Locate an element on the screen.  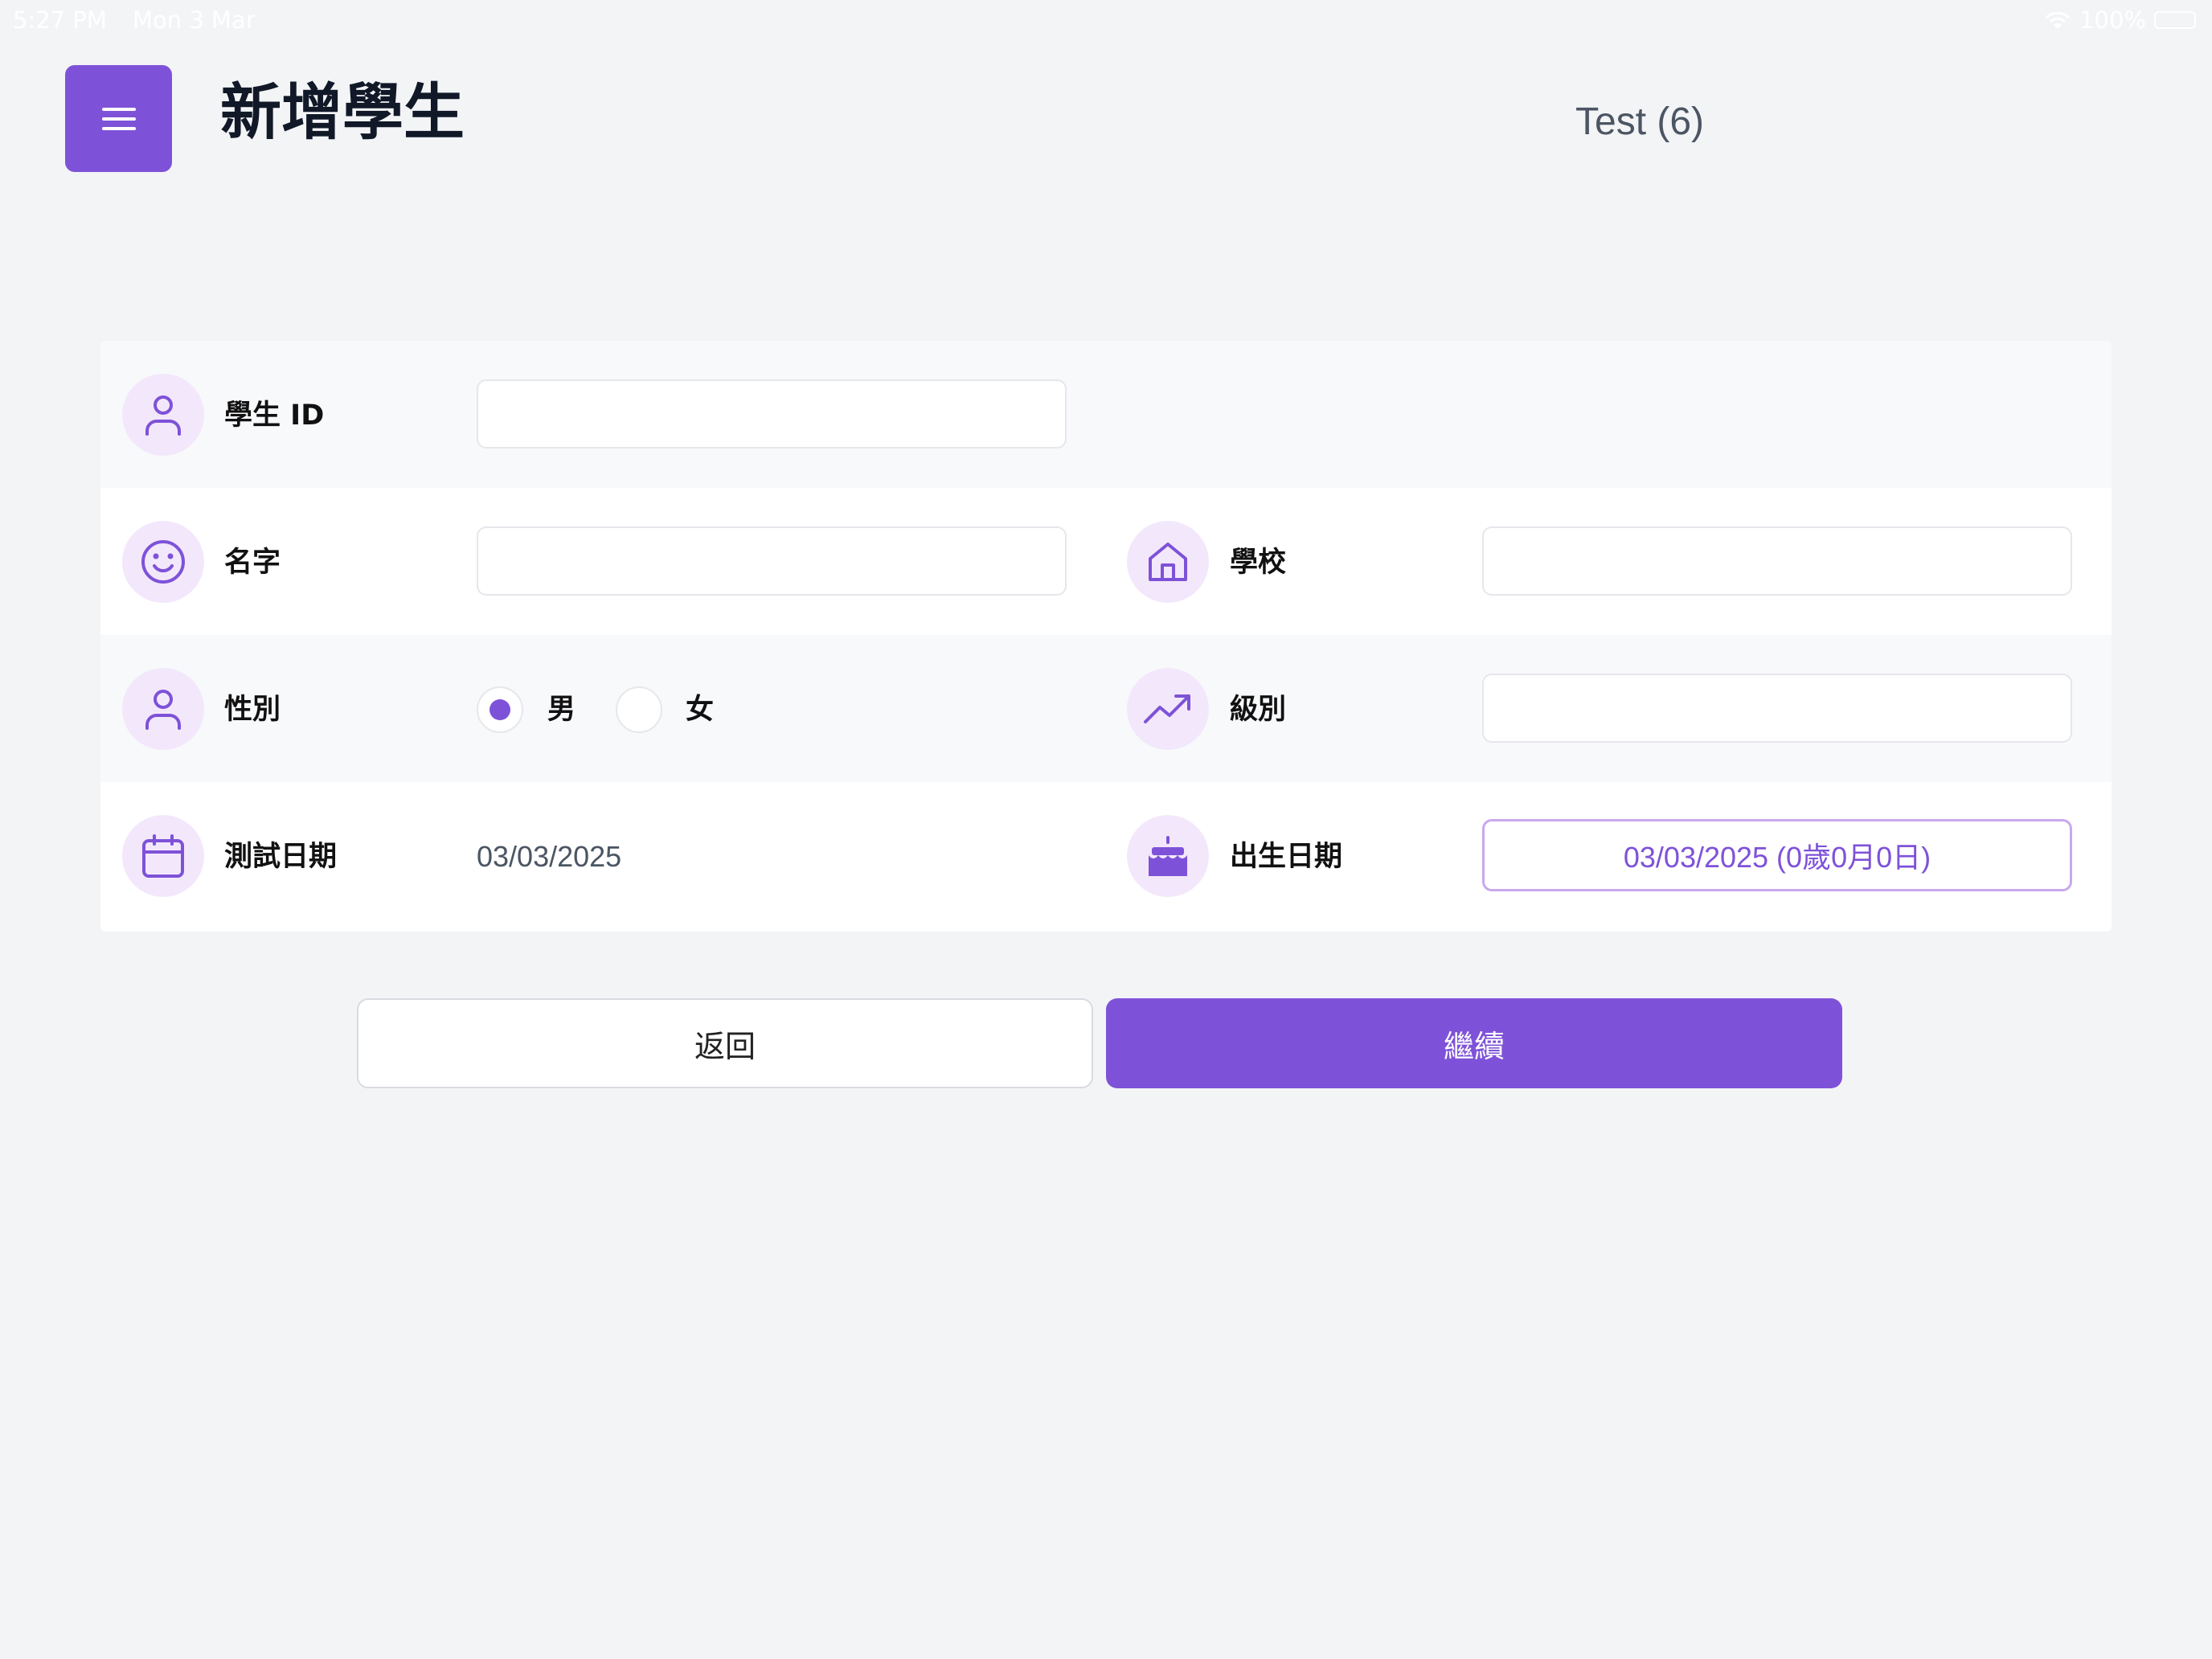
status-time: 5:27 PM is located at coordinates (60, 20).